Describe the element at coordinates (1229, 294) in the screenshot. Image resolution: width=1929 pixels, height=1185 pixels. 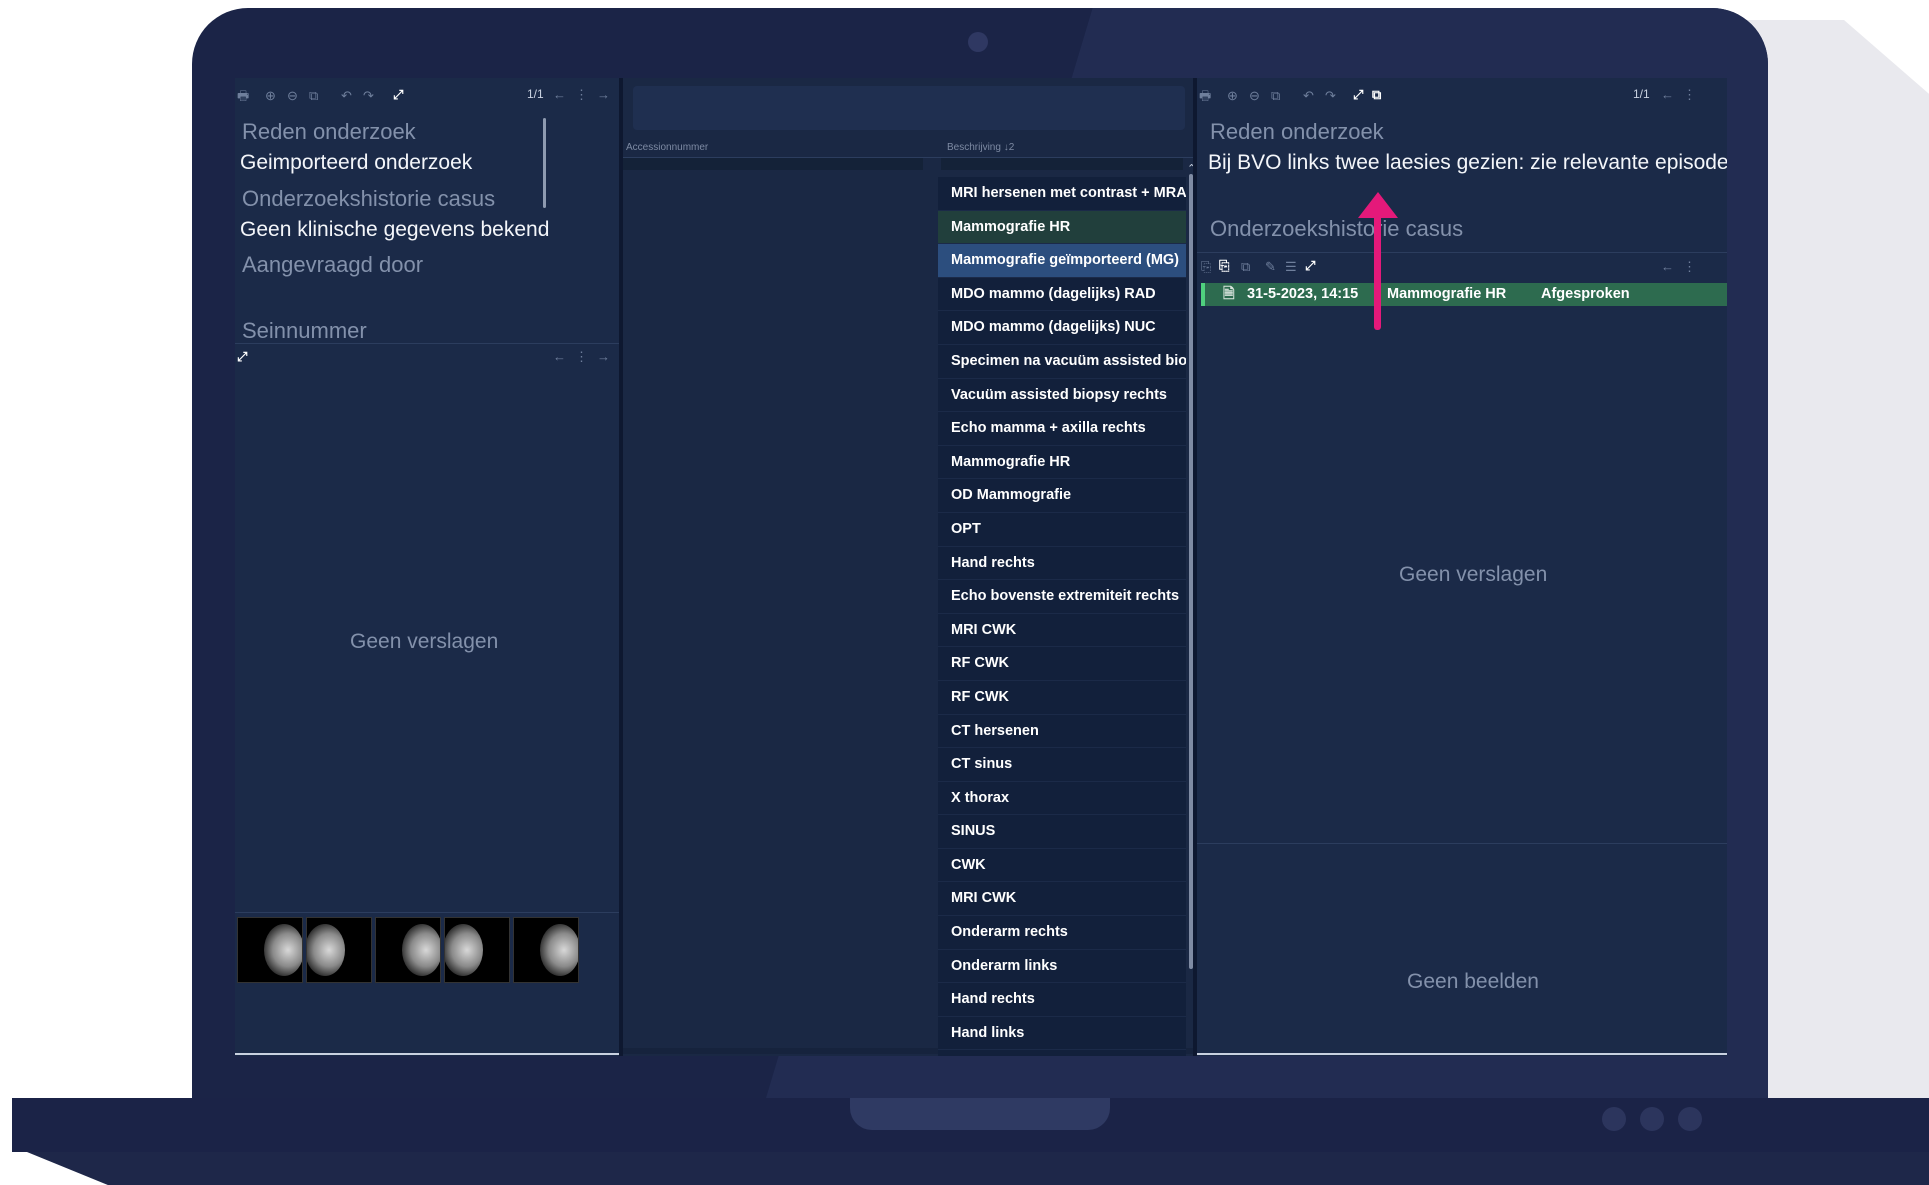
I see `document-icon: 🗎` at that location.